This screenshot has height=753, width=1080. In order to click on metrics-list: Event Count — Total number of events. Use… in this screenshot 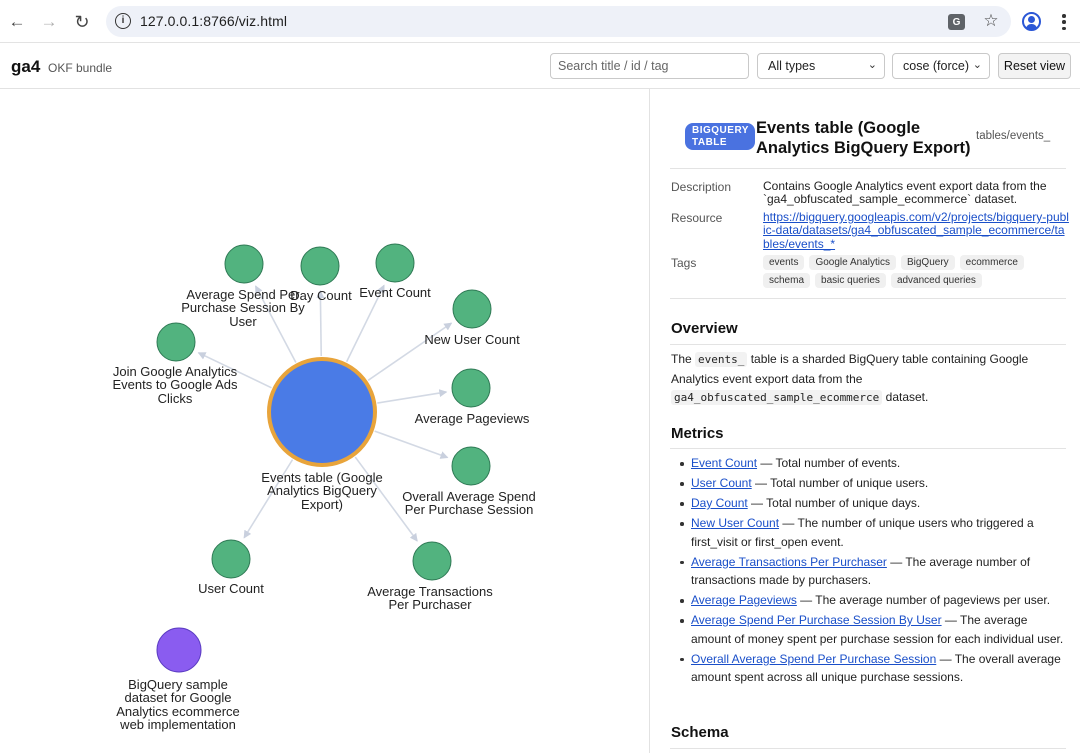, I will do `click(874, 571)`.